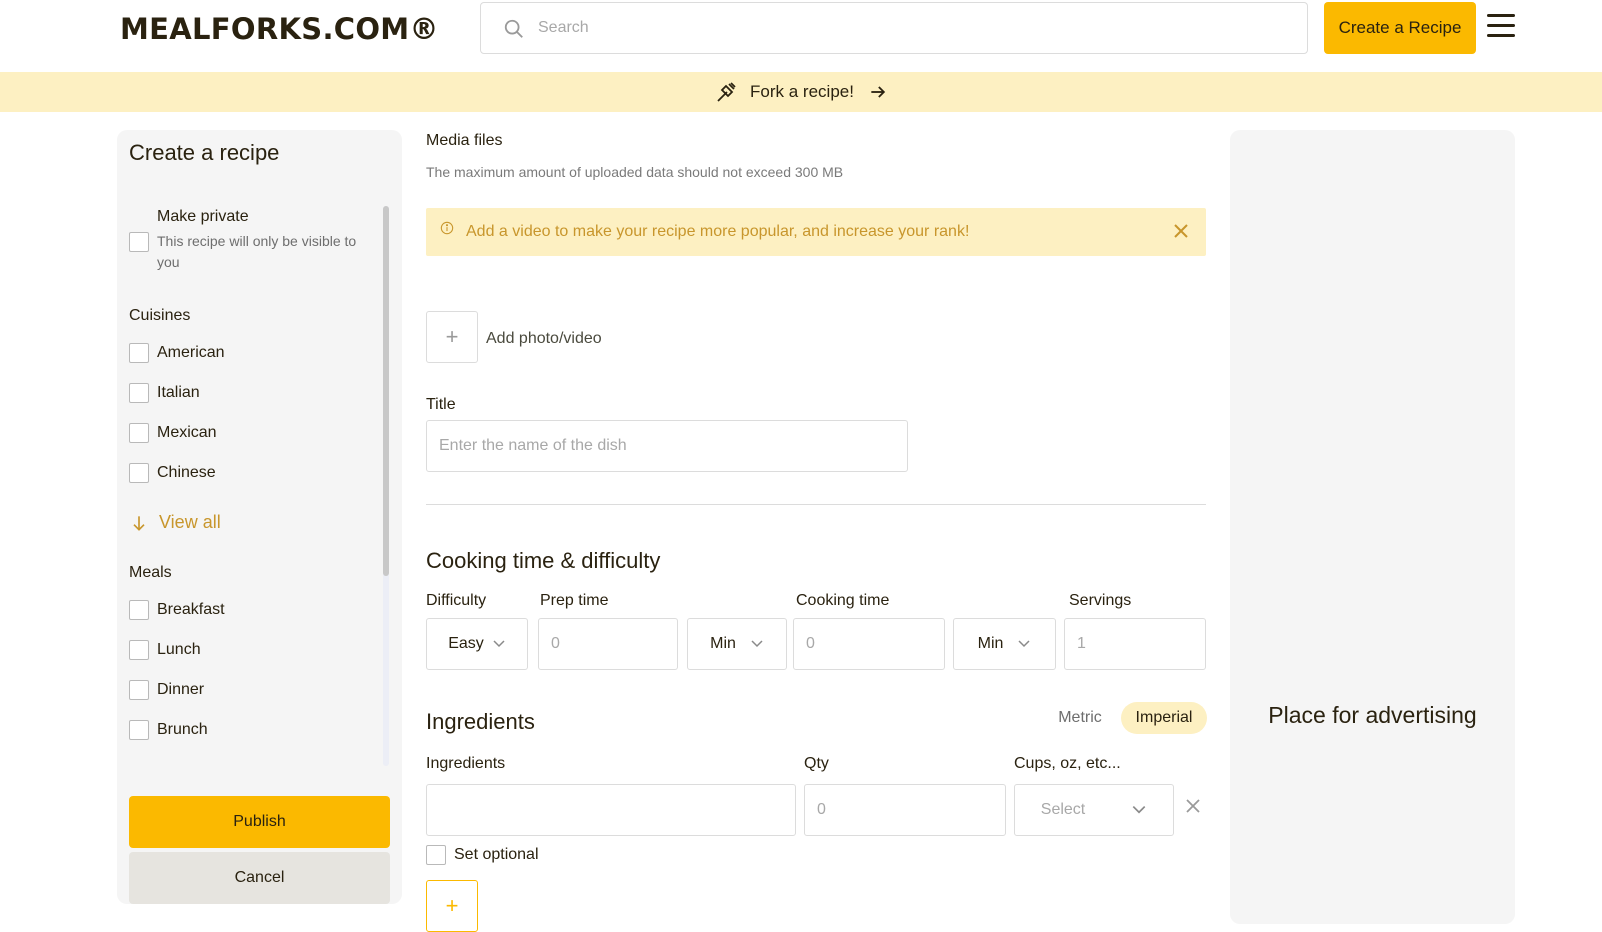 The height and width of the screenshot is (932, 1602). Describe the element at coordinates (723, 643) in the screenshot. I see `prep-unit-value: Min` at that location.